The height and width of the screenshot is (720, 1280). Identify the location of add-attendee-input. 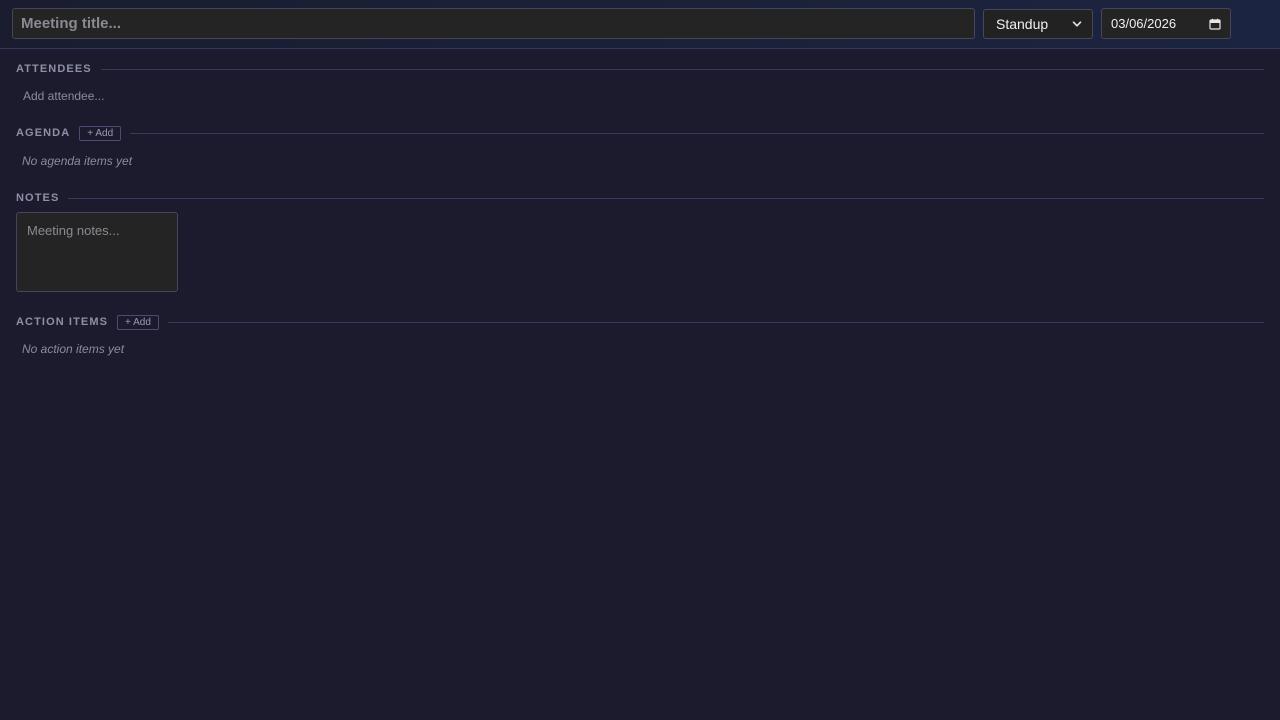
(173, 96).